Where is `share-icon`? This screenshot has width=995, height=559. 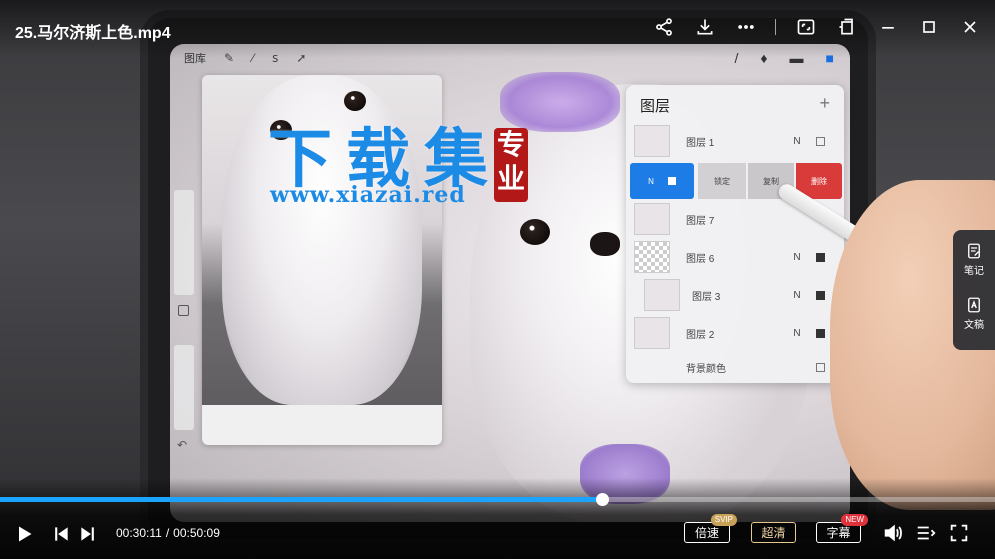 share-icon is located at coordinates (664, 27).